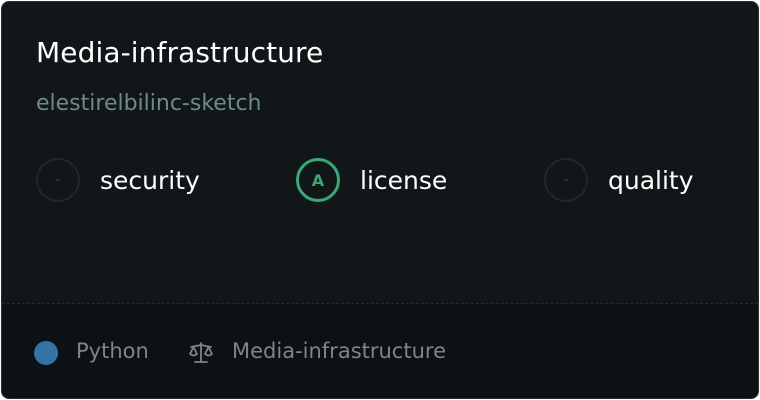 This screenshot has height=400, width=760. What do you see at coordinates (318, 180) in the screenshot?
I see `license-grade-badge: A` at bounding box center [318, 180].